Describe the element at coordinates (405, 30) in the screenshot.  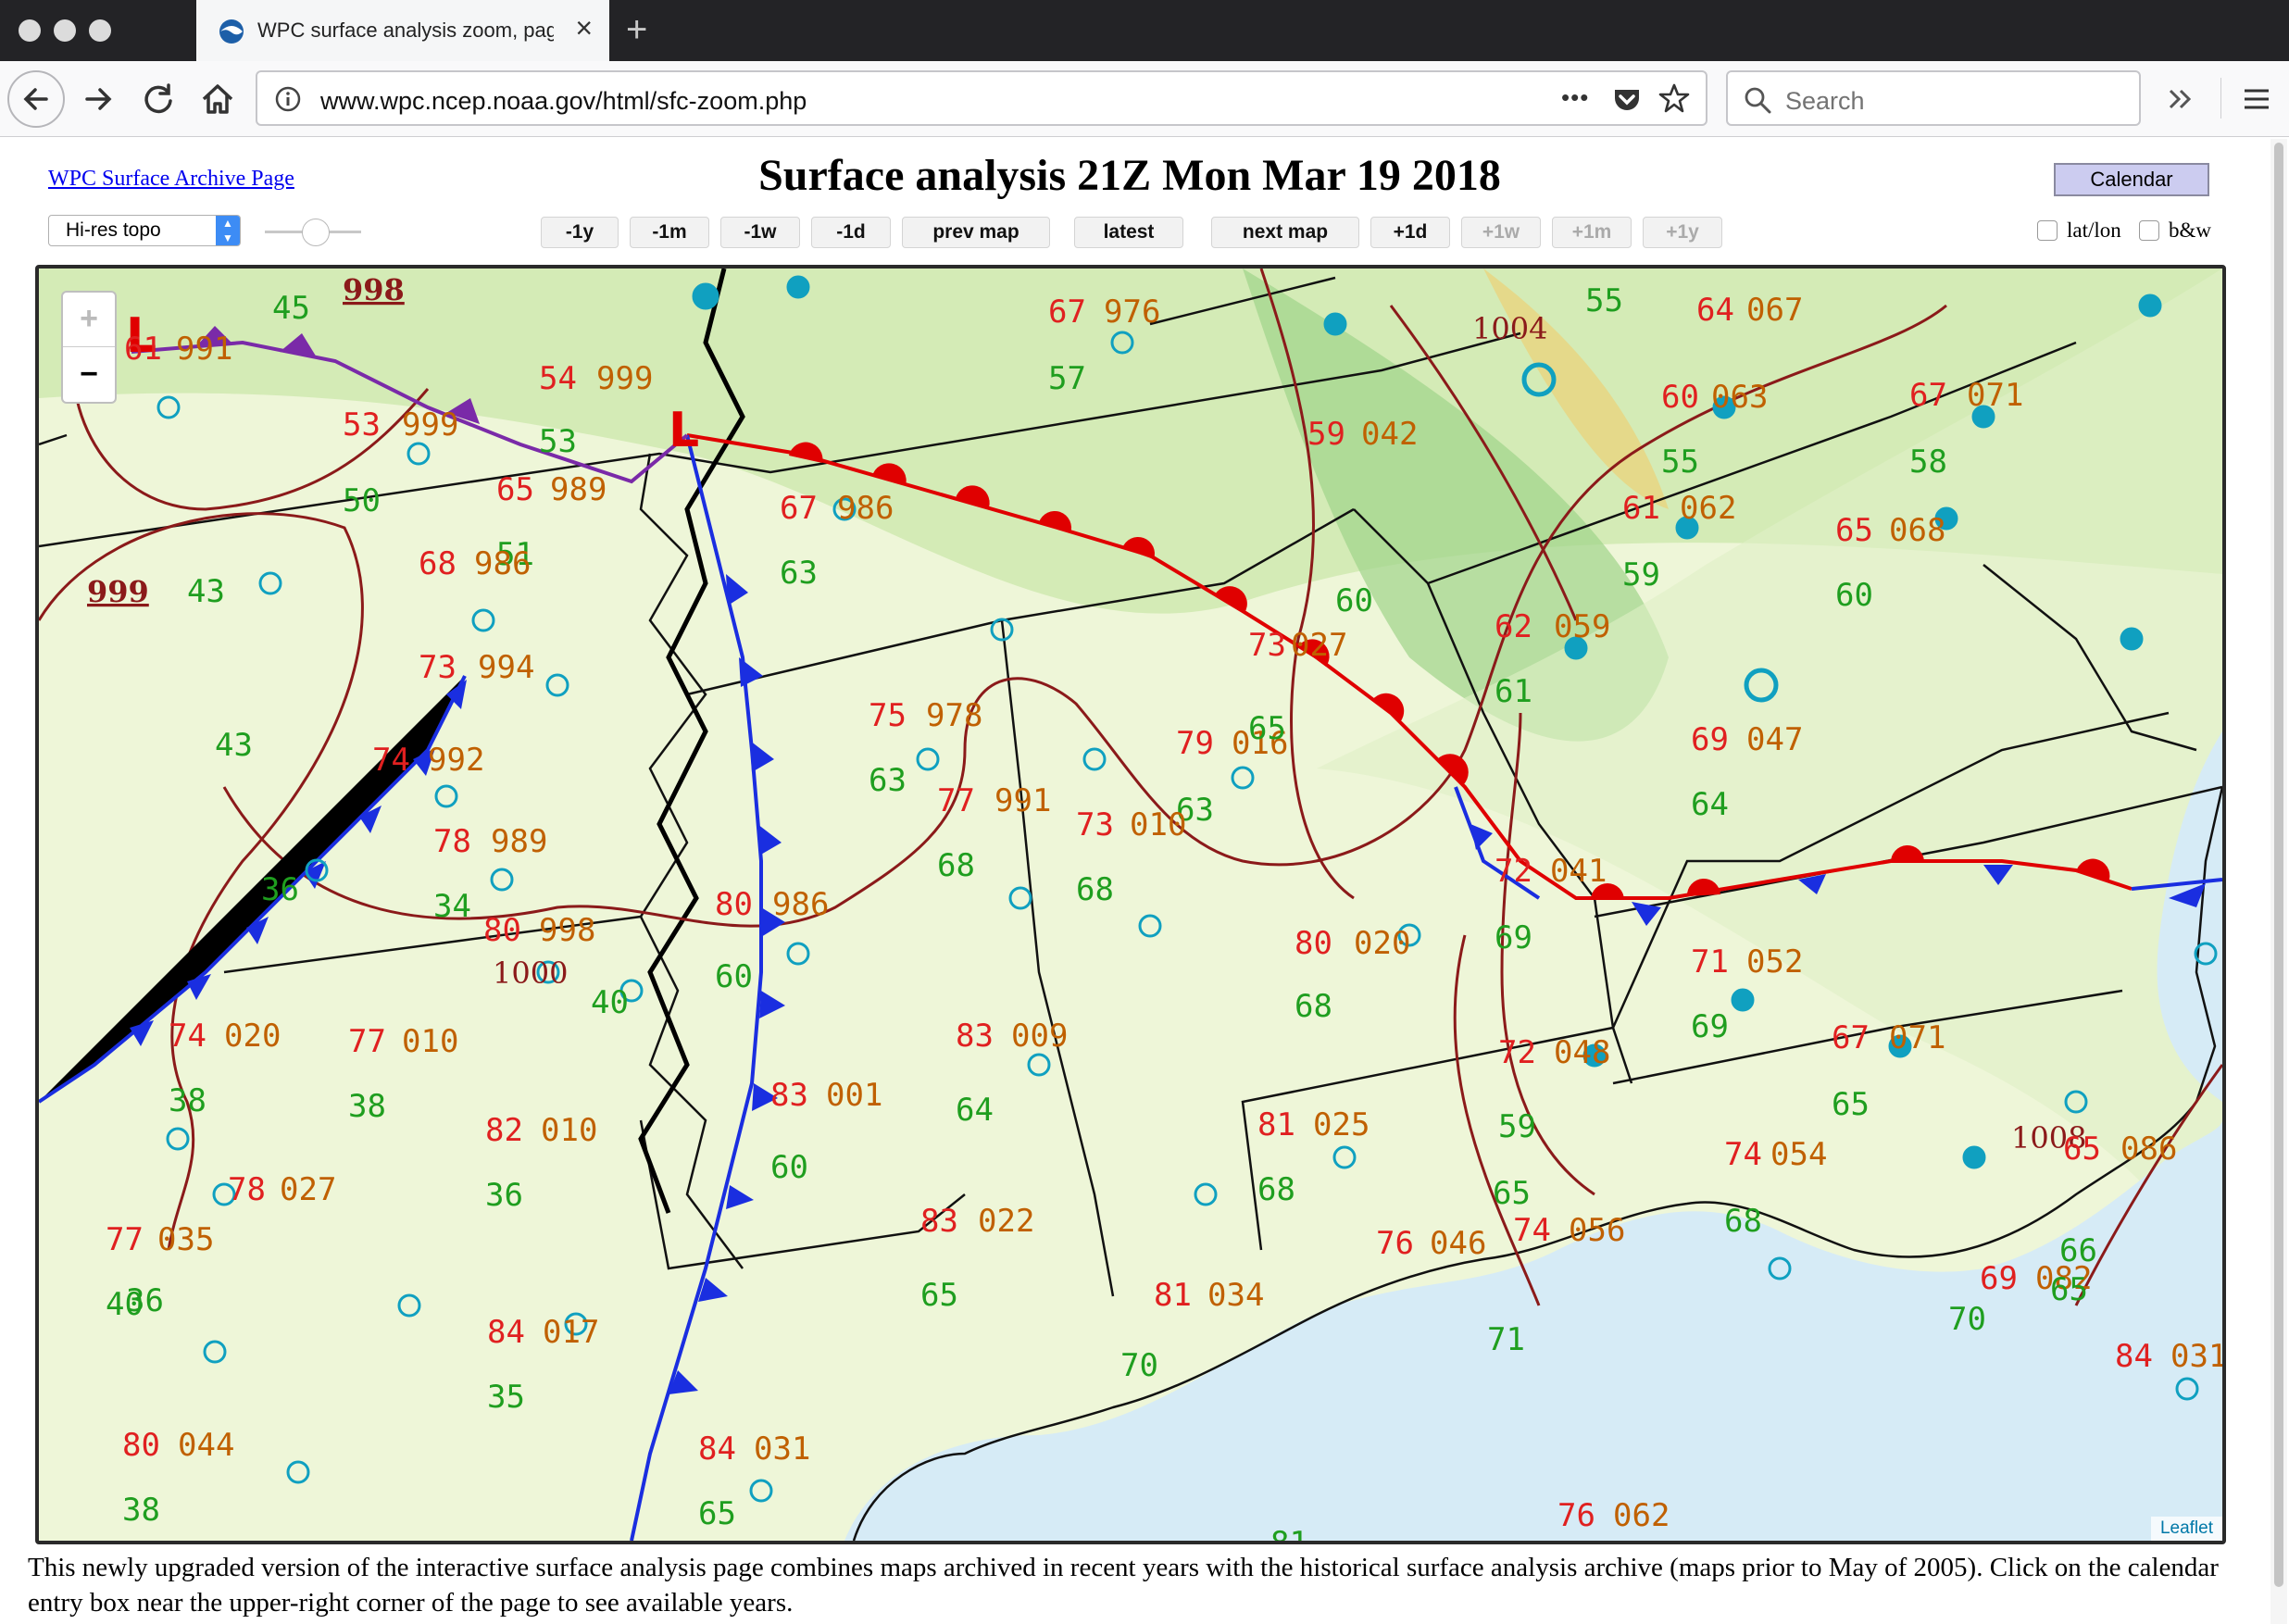
I see `tab-title: WPC surface analysis zoom, page` at that location.